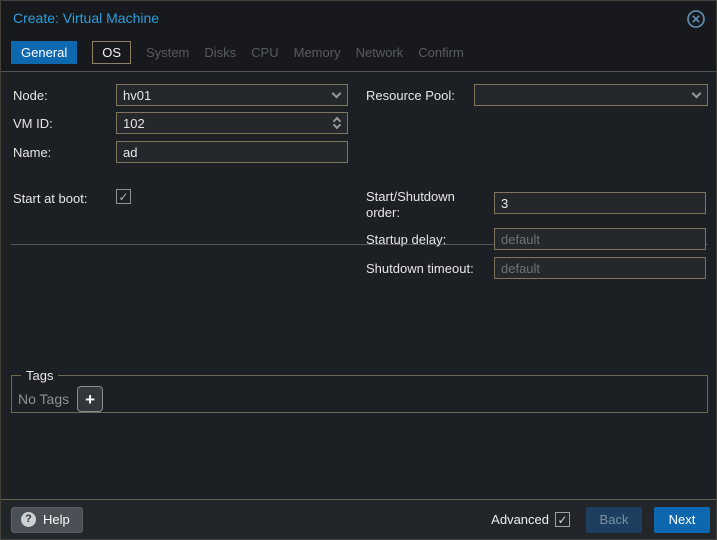 This screenshot has width=717, height=540. What do you see at coordinates (44, 52) in the screenshot?
I see `tab-general: General` at bounding box center [44, 52].